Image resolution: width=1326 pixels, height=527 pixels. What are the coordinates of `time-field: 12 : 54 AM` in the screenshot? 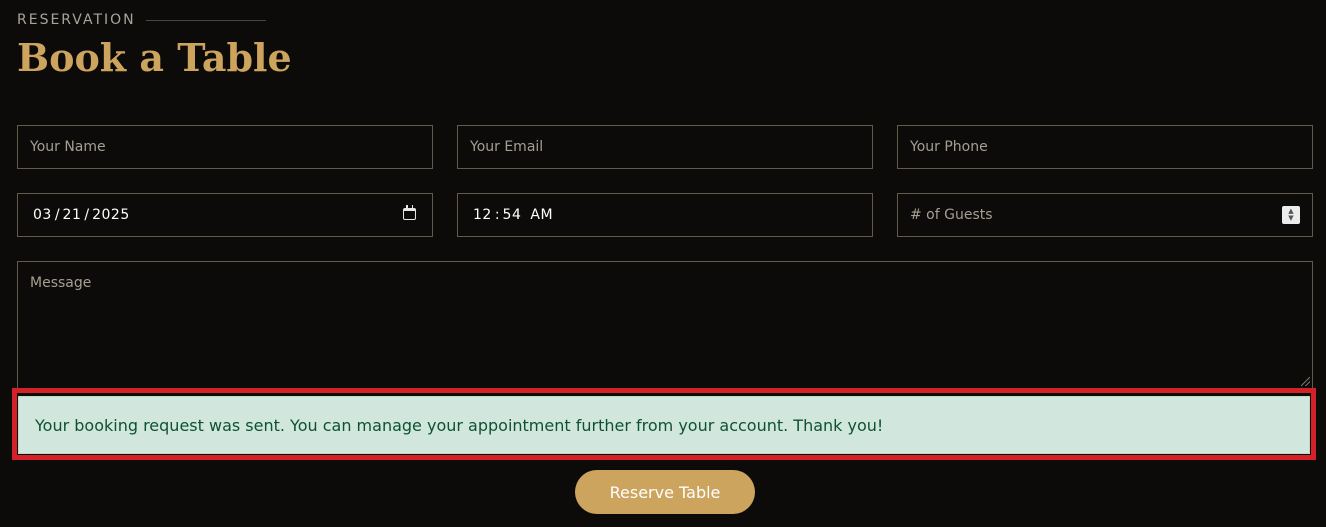 It's located at (665, 215).